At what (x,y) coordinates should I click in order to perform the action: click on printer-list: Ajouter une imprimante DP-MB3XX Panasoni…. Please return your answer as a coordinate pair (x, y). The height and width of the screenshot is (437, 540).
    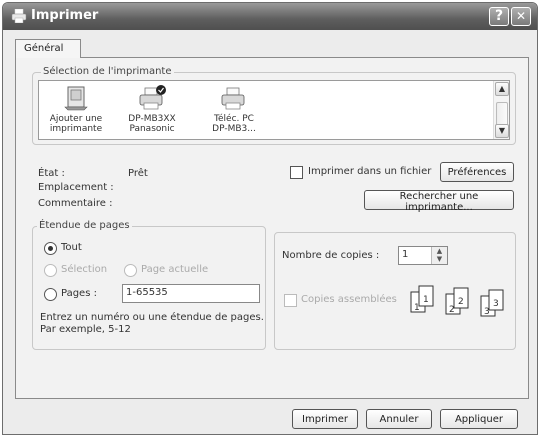
    Looking at the image, I should click on (274, 110).